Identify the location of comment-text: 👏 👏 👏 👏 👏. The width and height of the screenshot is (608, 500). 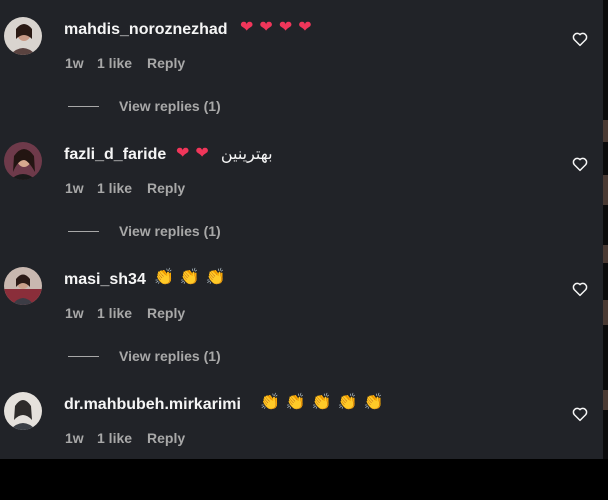
(322, 403).